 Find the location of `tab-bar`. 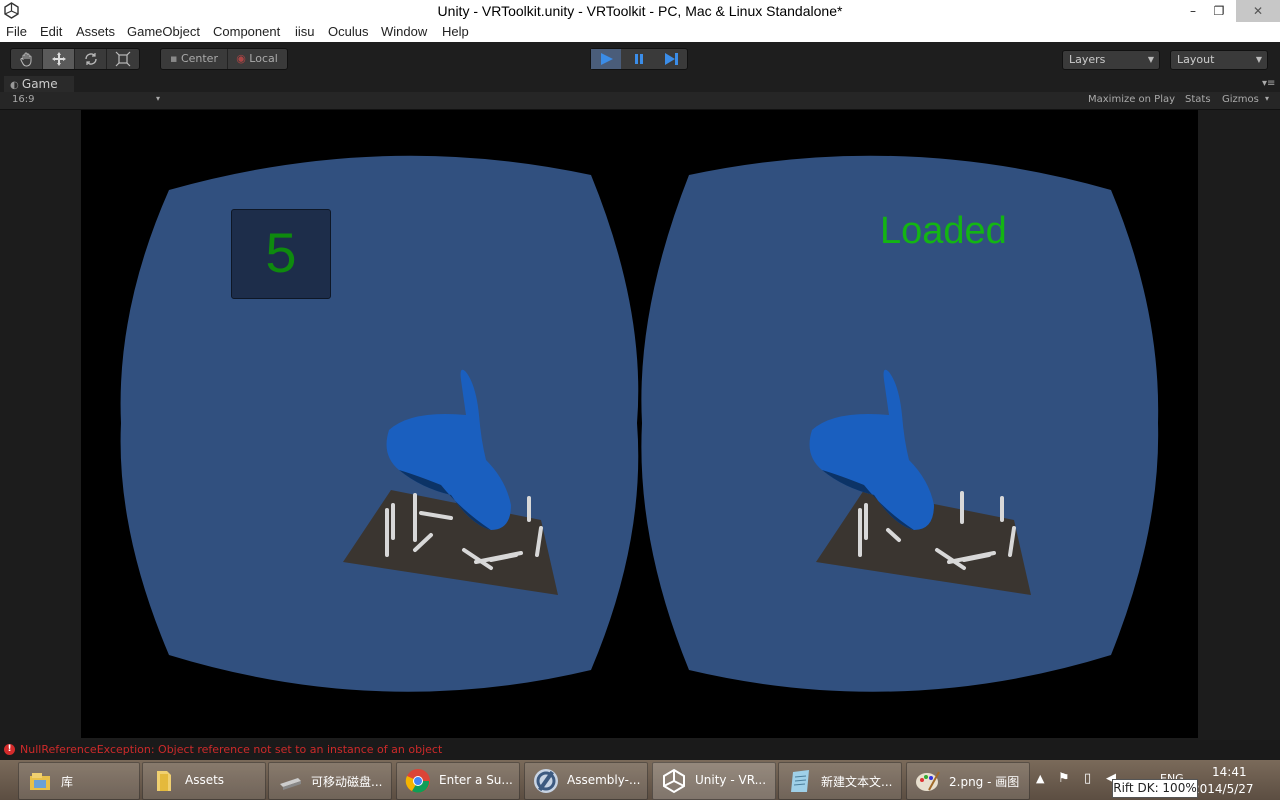

tab-bar is located at coordinates (640, 84).